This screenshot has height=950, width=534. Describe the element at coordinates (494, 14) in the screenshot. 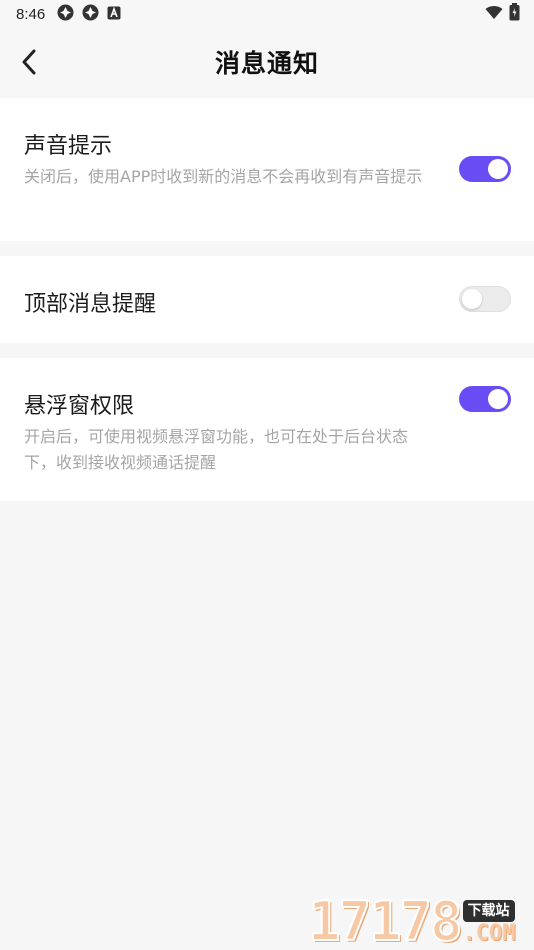

I see `wifi-icon` at that location.